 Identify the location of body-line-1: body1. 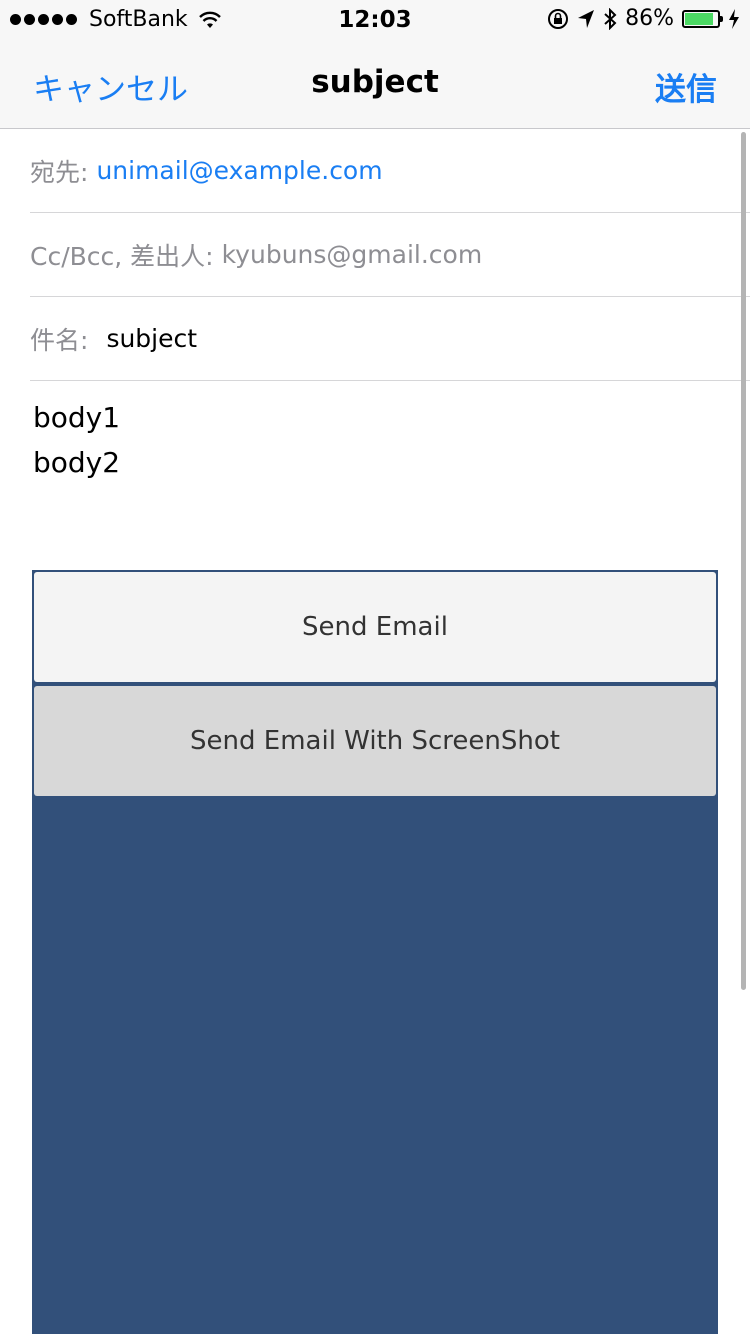
(77, 417).